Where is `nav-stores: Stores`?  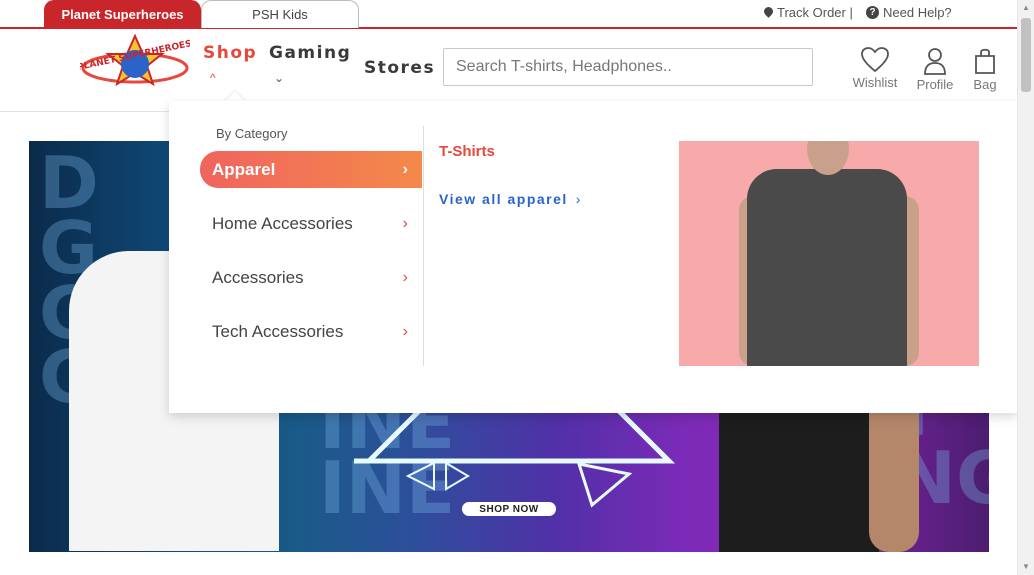 nav-stores: Stores is located at coordinates (399, 68).